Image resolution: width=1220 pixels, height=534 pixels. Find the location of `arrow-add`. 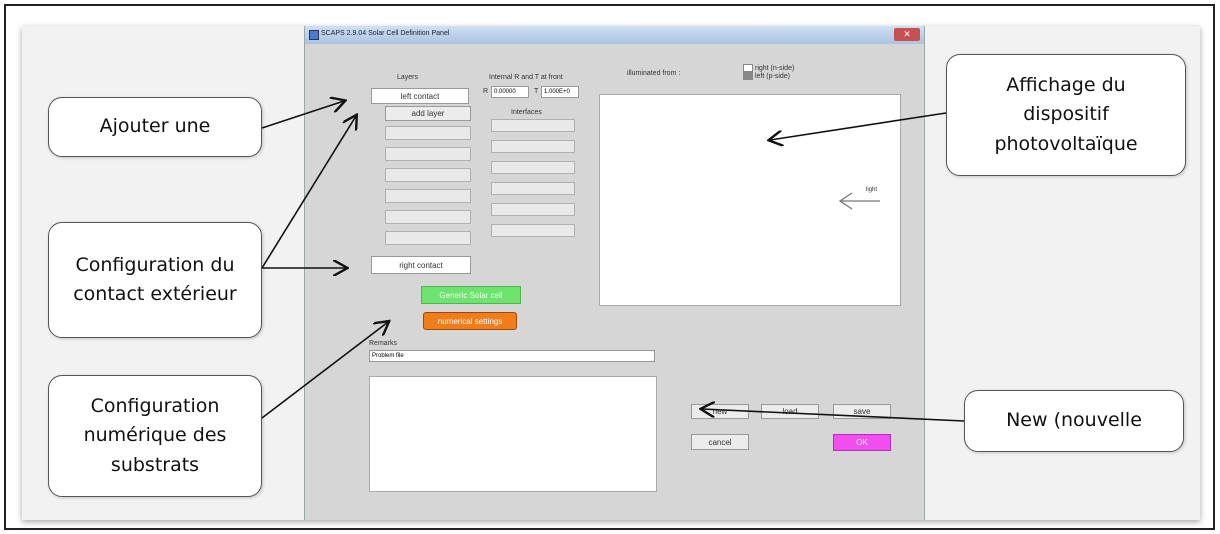

arrow-add is located at coordinates (302, 115).